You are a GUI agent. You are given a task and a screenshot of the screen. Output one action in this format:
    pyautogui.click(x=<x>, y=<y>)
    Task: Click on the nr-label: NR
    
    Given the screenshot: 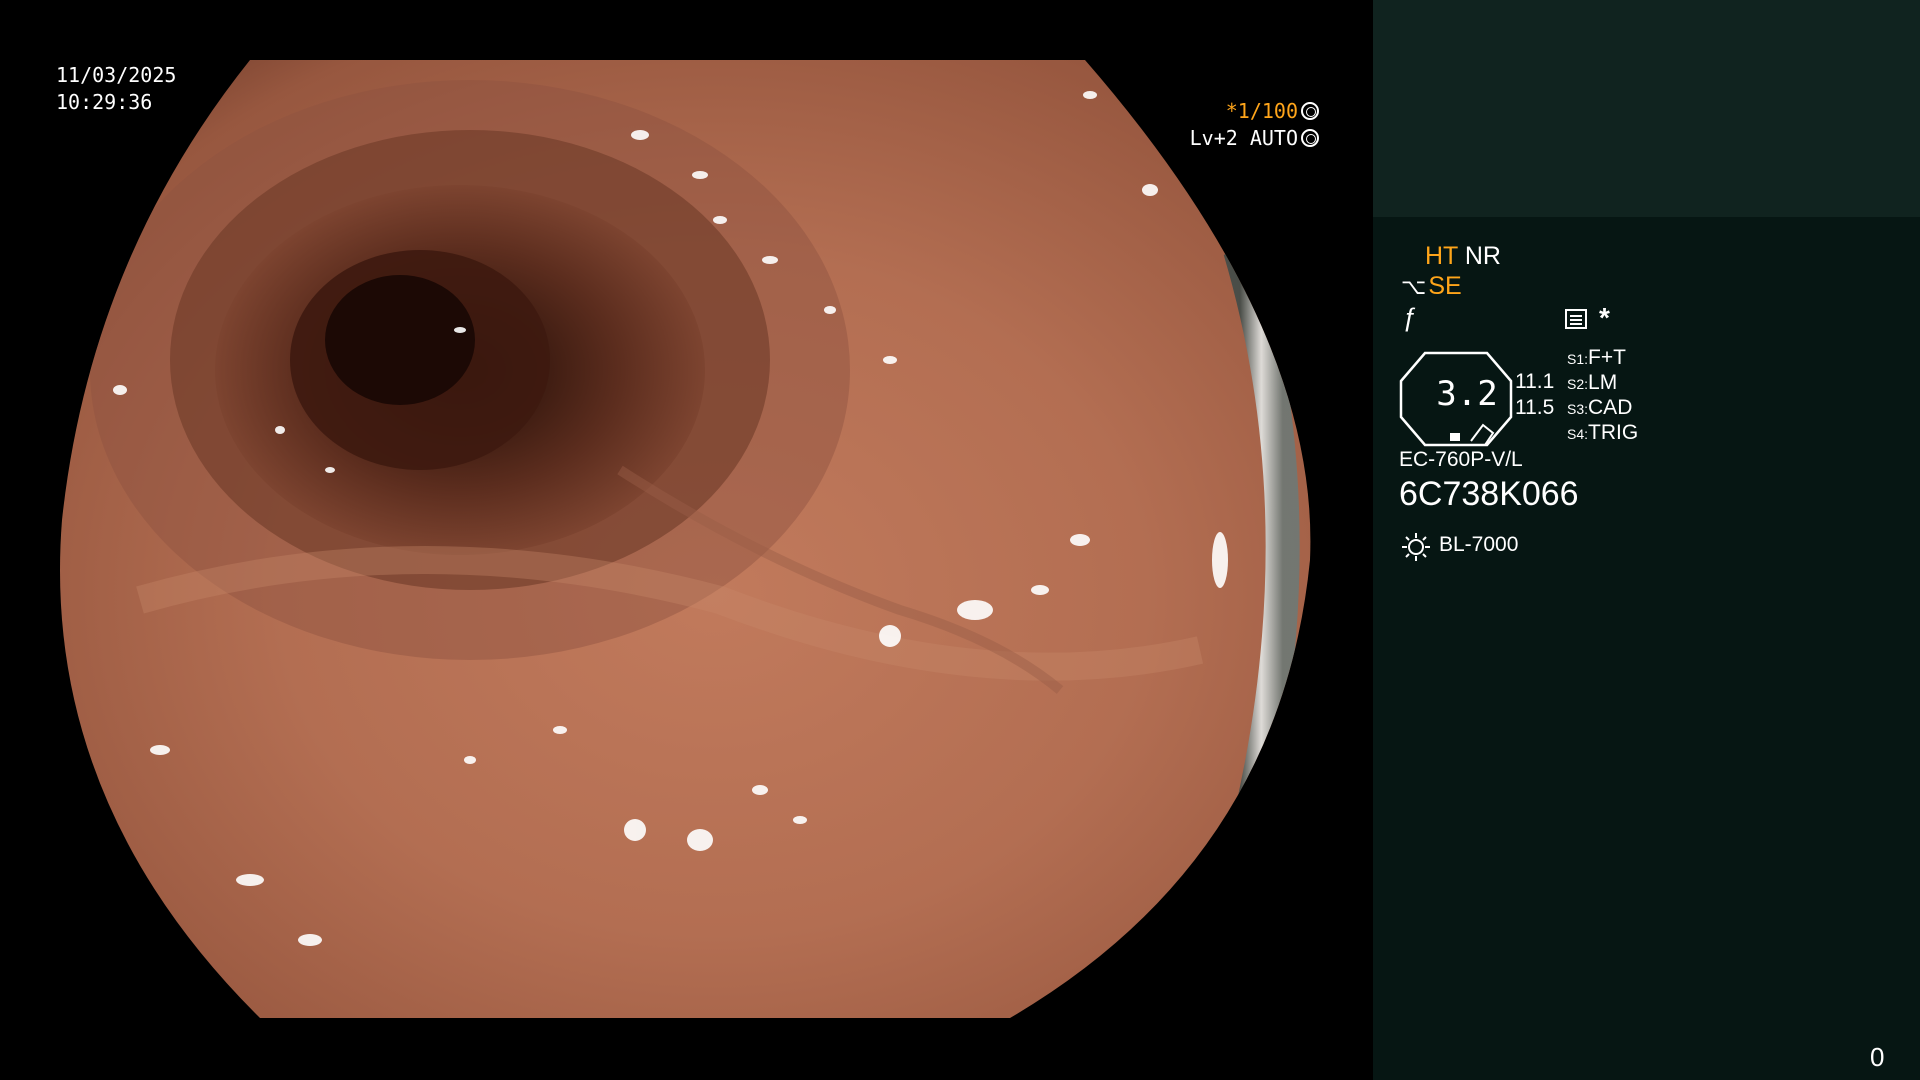 What is the action you would take?
    pyautogui.click(x=1482, y=256)
    